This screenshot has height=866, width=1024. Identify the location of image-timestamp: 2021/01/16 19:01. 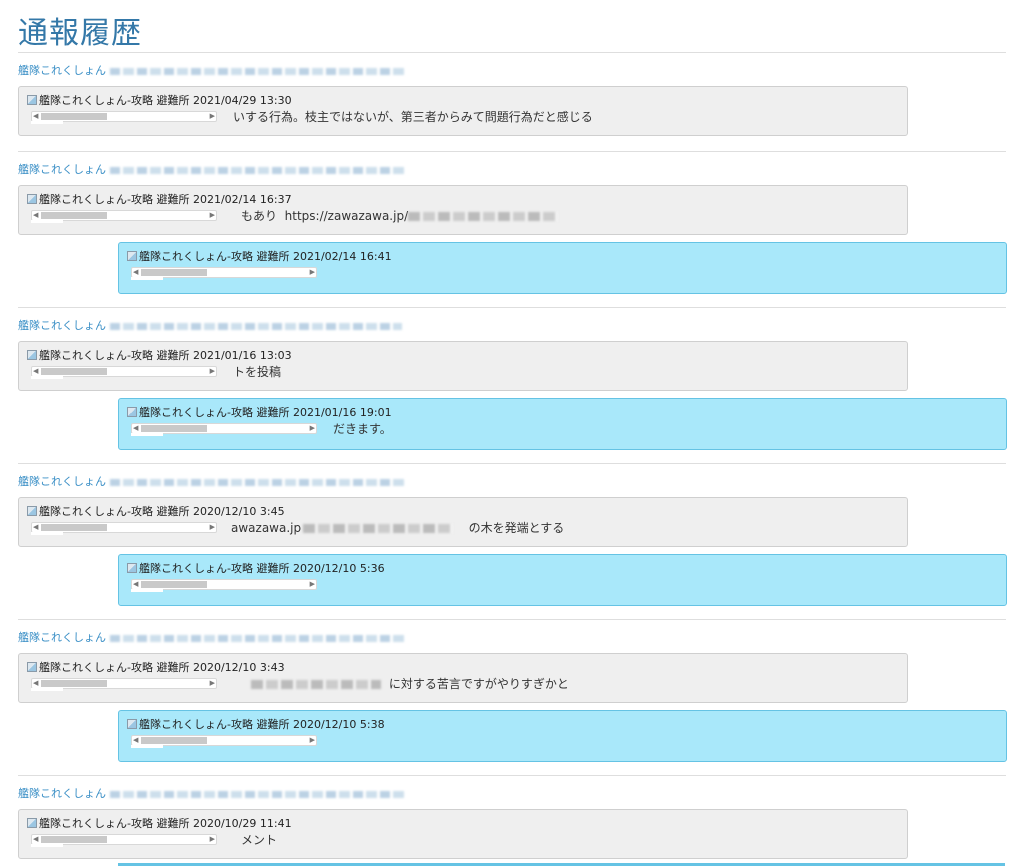
(342, 412).